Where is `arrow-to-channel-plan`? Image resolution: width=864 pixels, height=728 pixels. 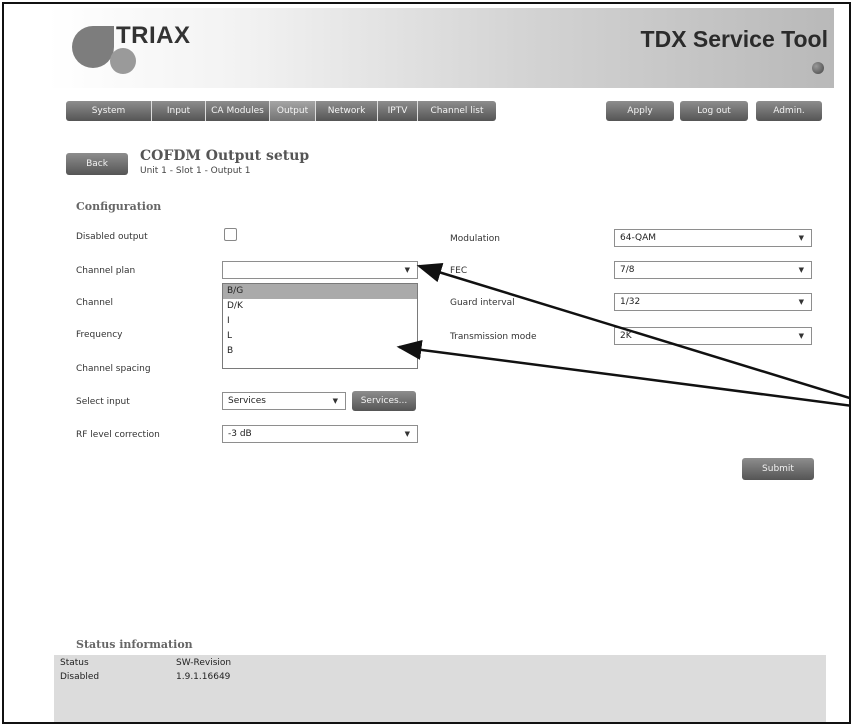 arrow-to-channel-plan is located at coordinates (632, 331).